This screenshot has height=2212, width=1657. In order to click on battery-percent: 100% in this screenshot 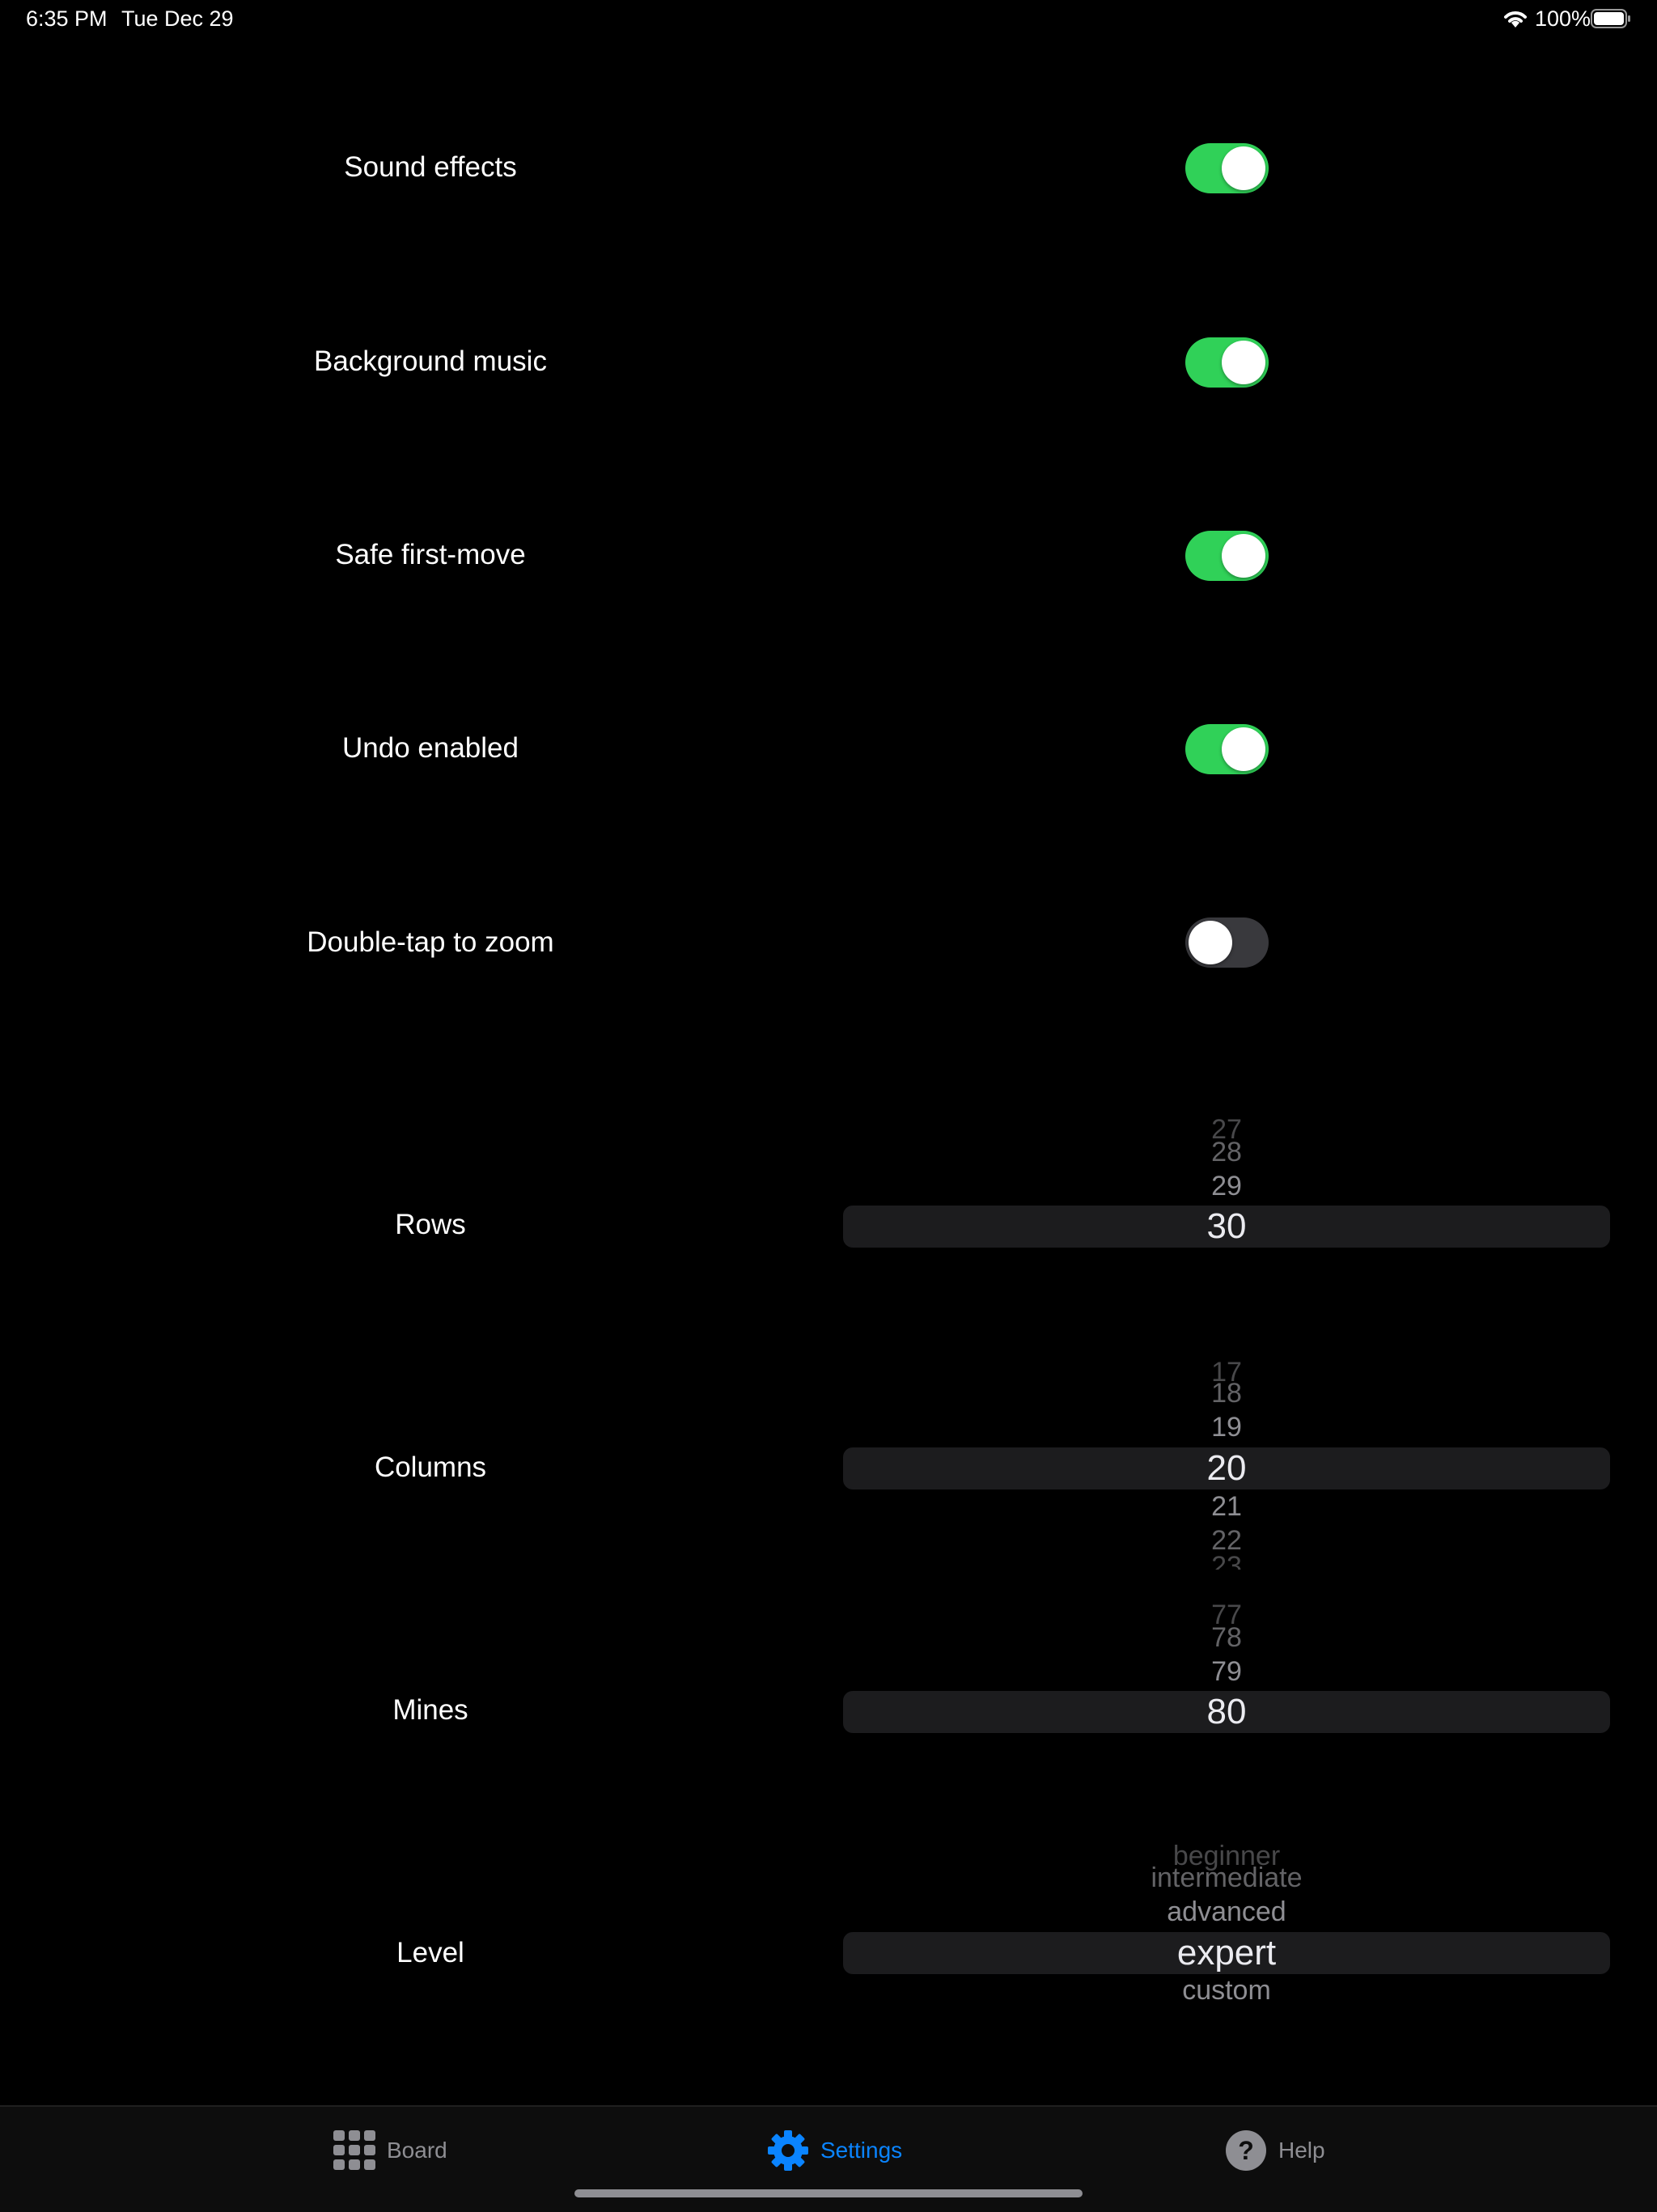, I will do `click(1563, 18)`.